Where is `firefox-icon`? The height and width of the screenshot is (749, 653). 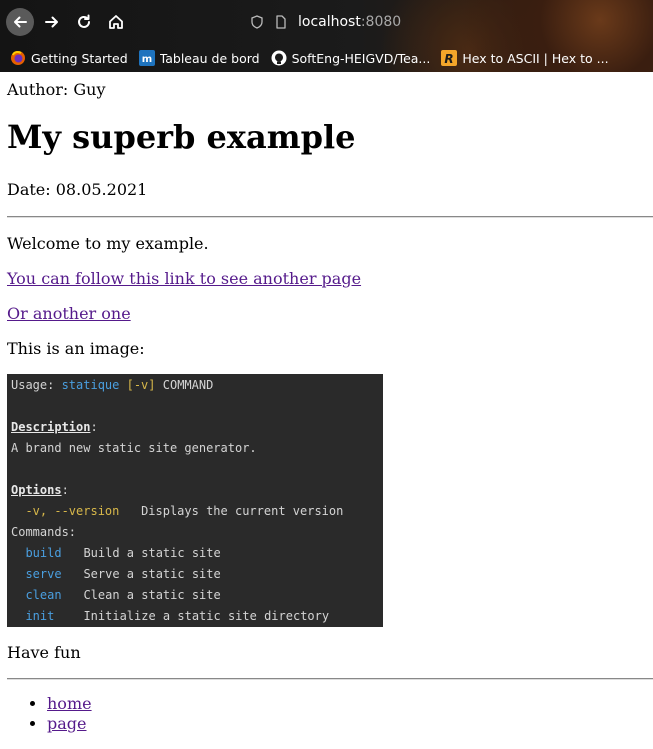
firefox-icon is located at coordinates (18, 57).